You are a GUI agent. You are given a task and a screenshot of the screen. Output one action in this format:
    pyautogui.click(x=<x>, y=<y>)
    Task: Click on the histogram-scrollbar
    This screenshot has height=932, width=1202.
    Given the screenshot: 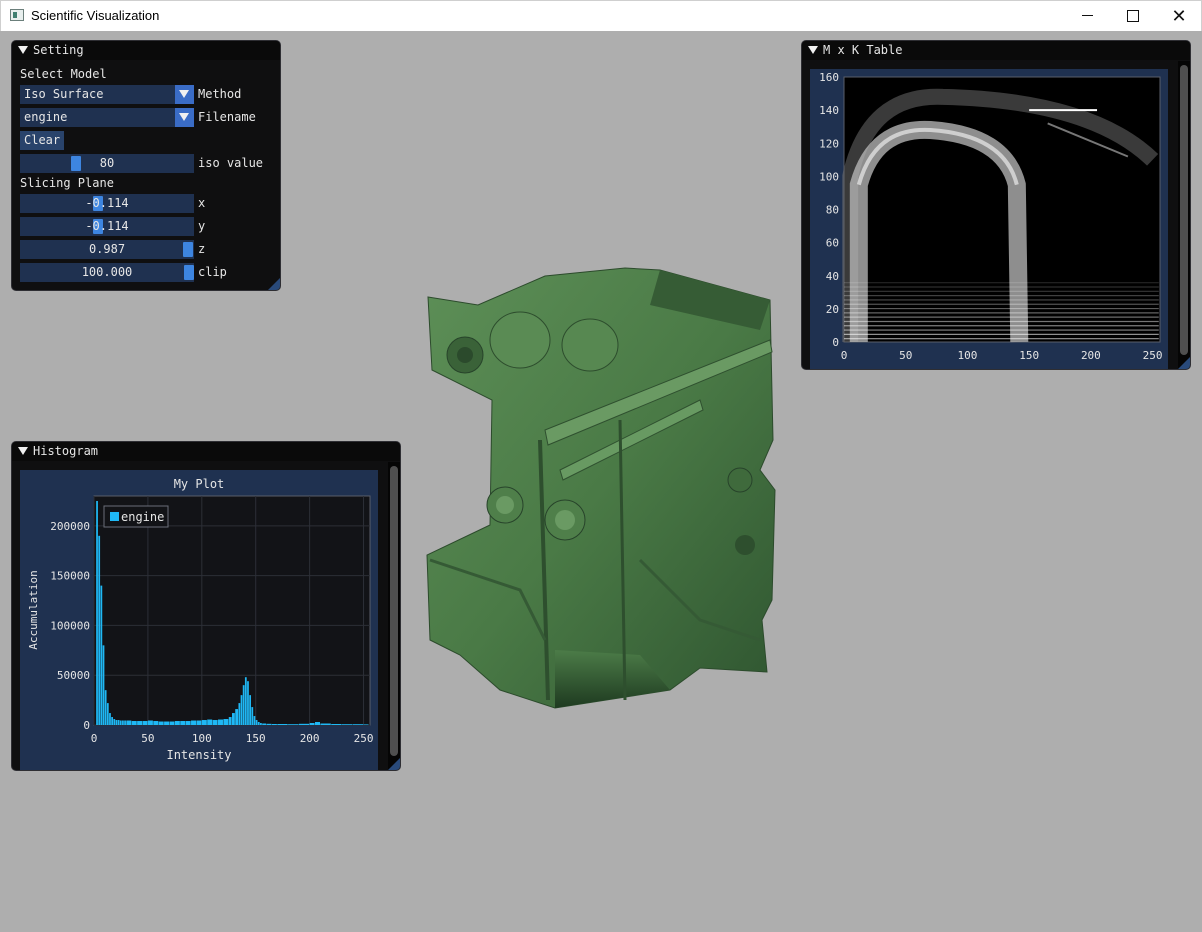 What is the action you would take?
    pyautogui.click(x=394, y=616)
    